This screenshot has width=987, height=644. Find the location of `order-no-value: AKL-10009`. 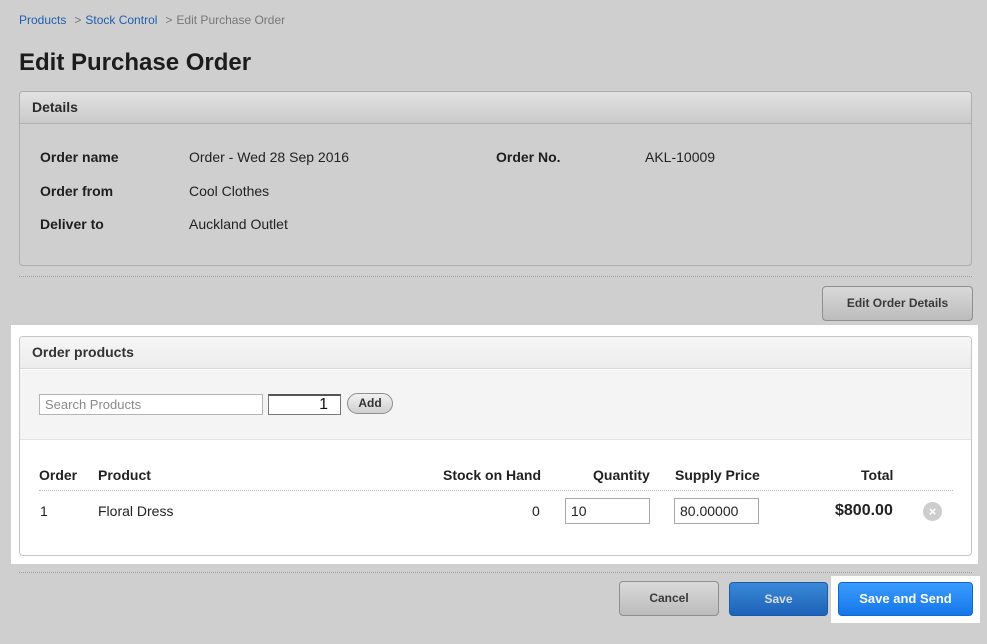

order-no-value: AKL-10009 is located at coordinates (680, 157).